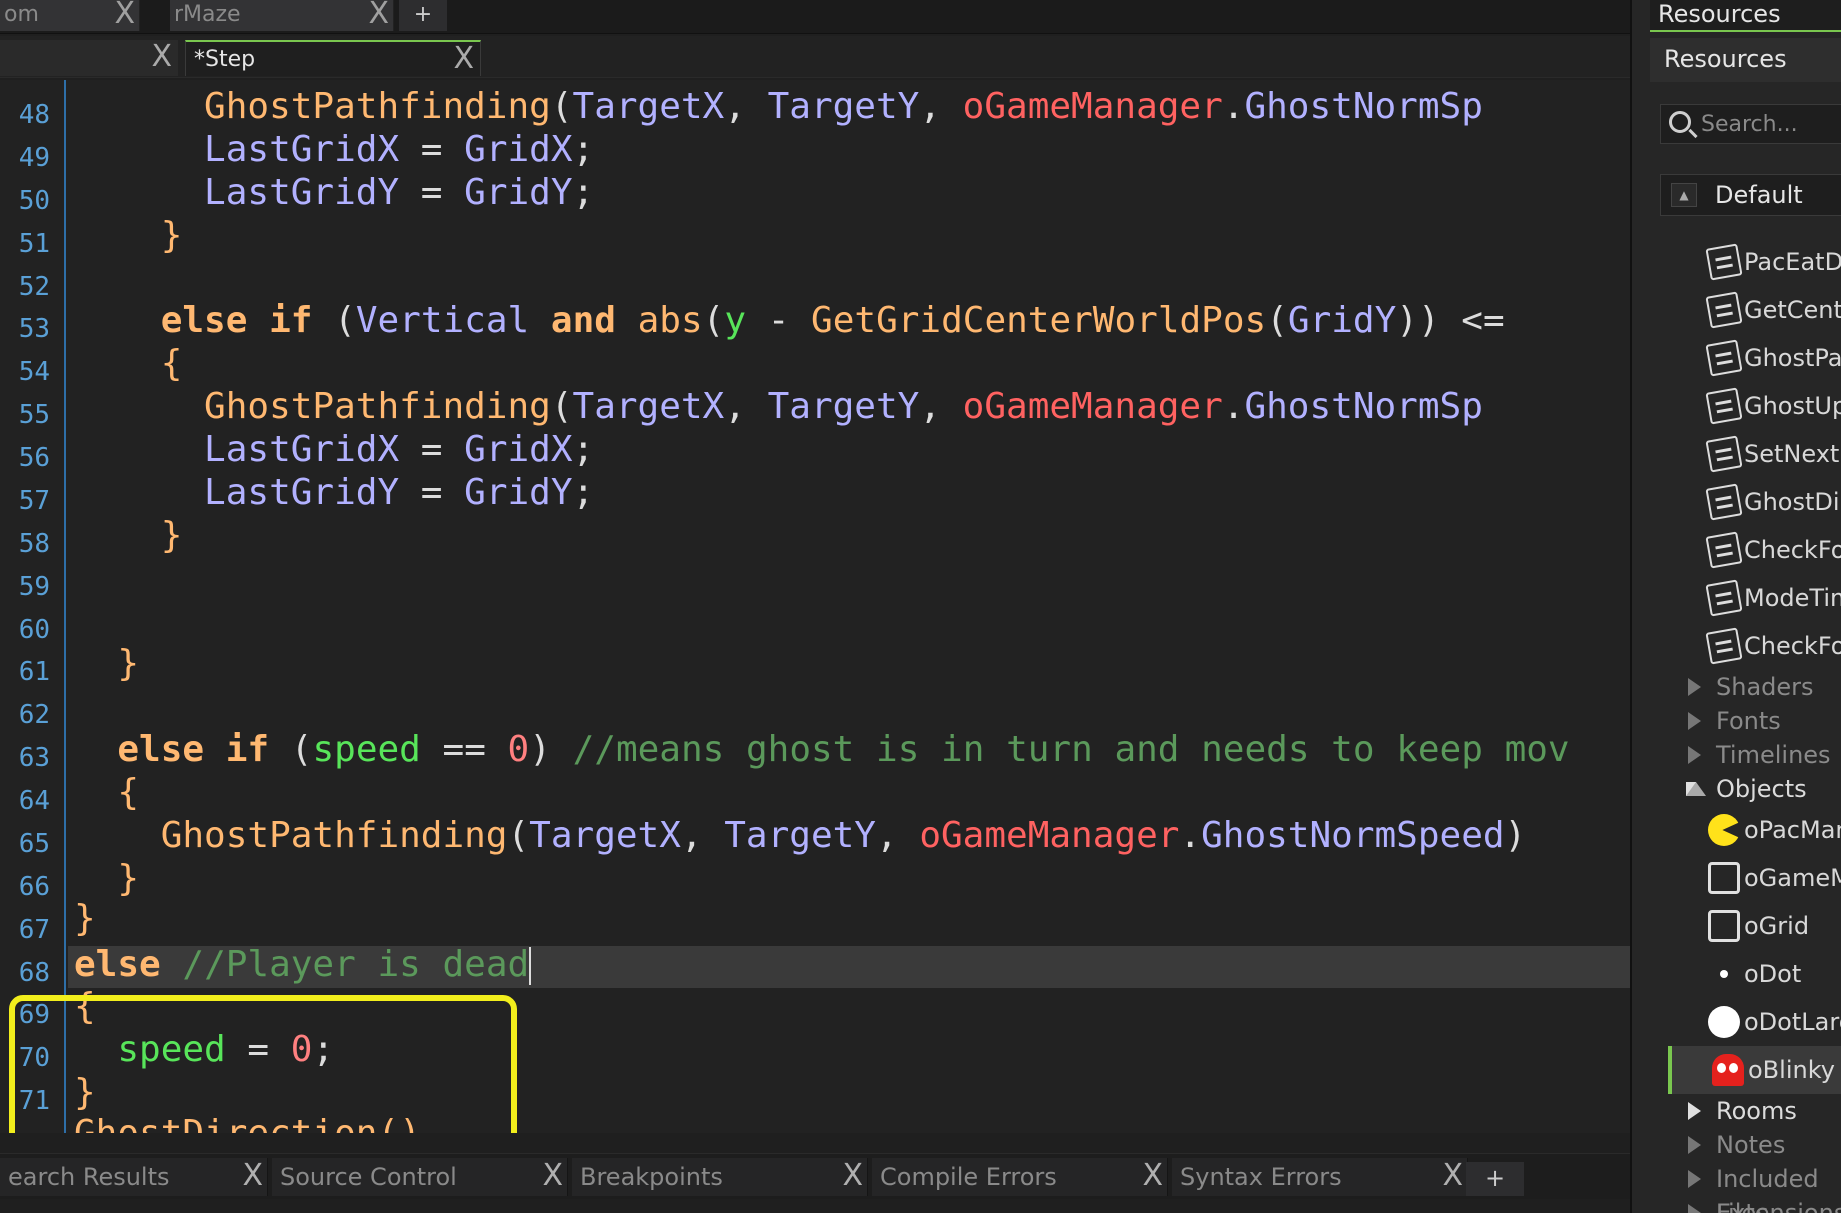 The width and height of the screenshot is (1841, 1213). I want to click on section-included-files: Included Files, so click(1754, 1187).